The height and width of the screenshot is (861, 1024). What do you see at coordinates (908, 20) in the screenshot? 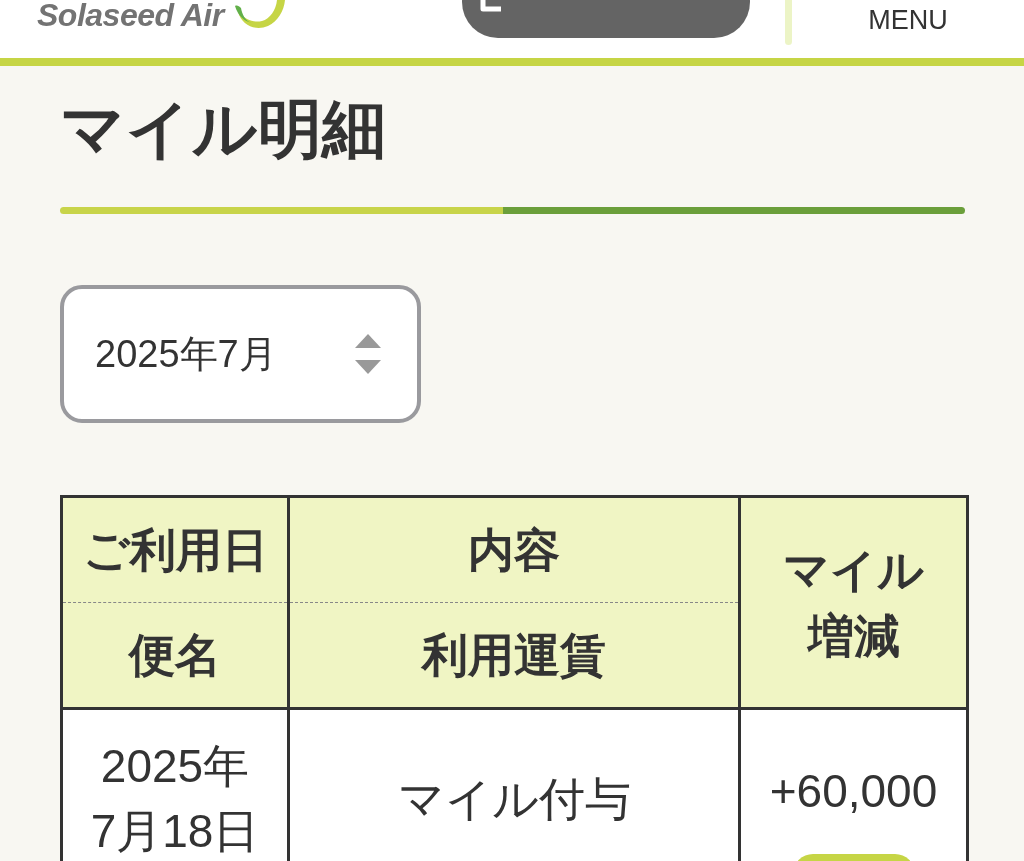
I see `menu-button: MENU` at bounding box center [908, 20].